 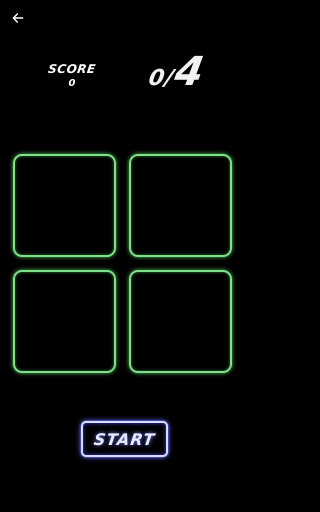 I want to click on start-button-label: START, so click(x=124, y=439).